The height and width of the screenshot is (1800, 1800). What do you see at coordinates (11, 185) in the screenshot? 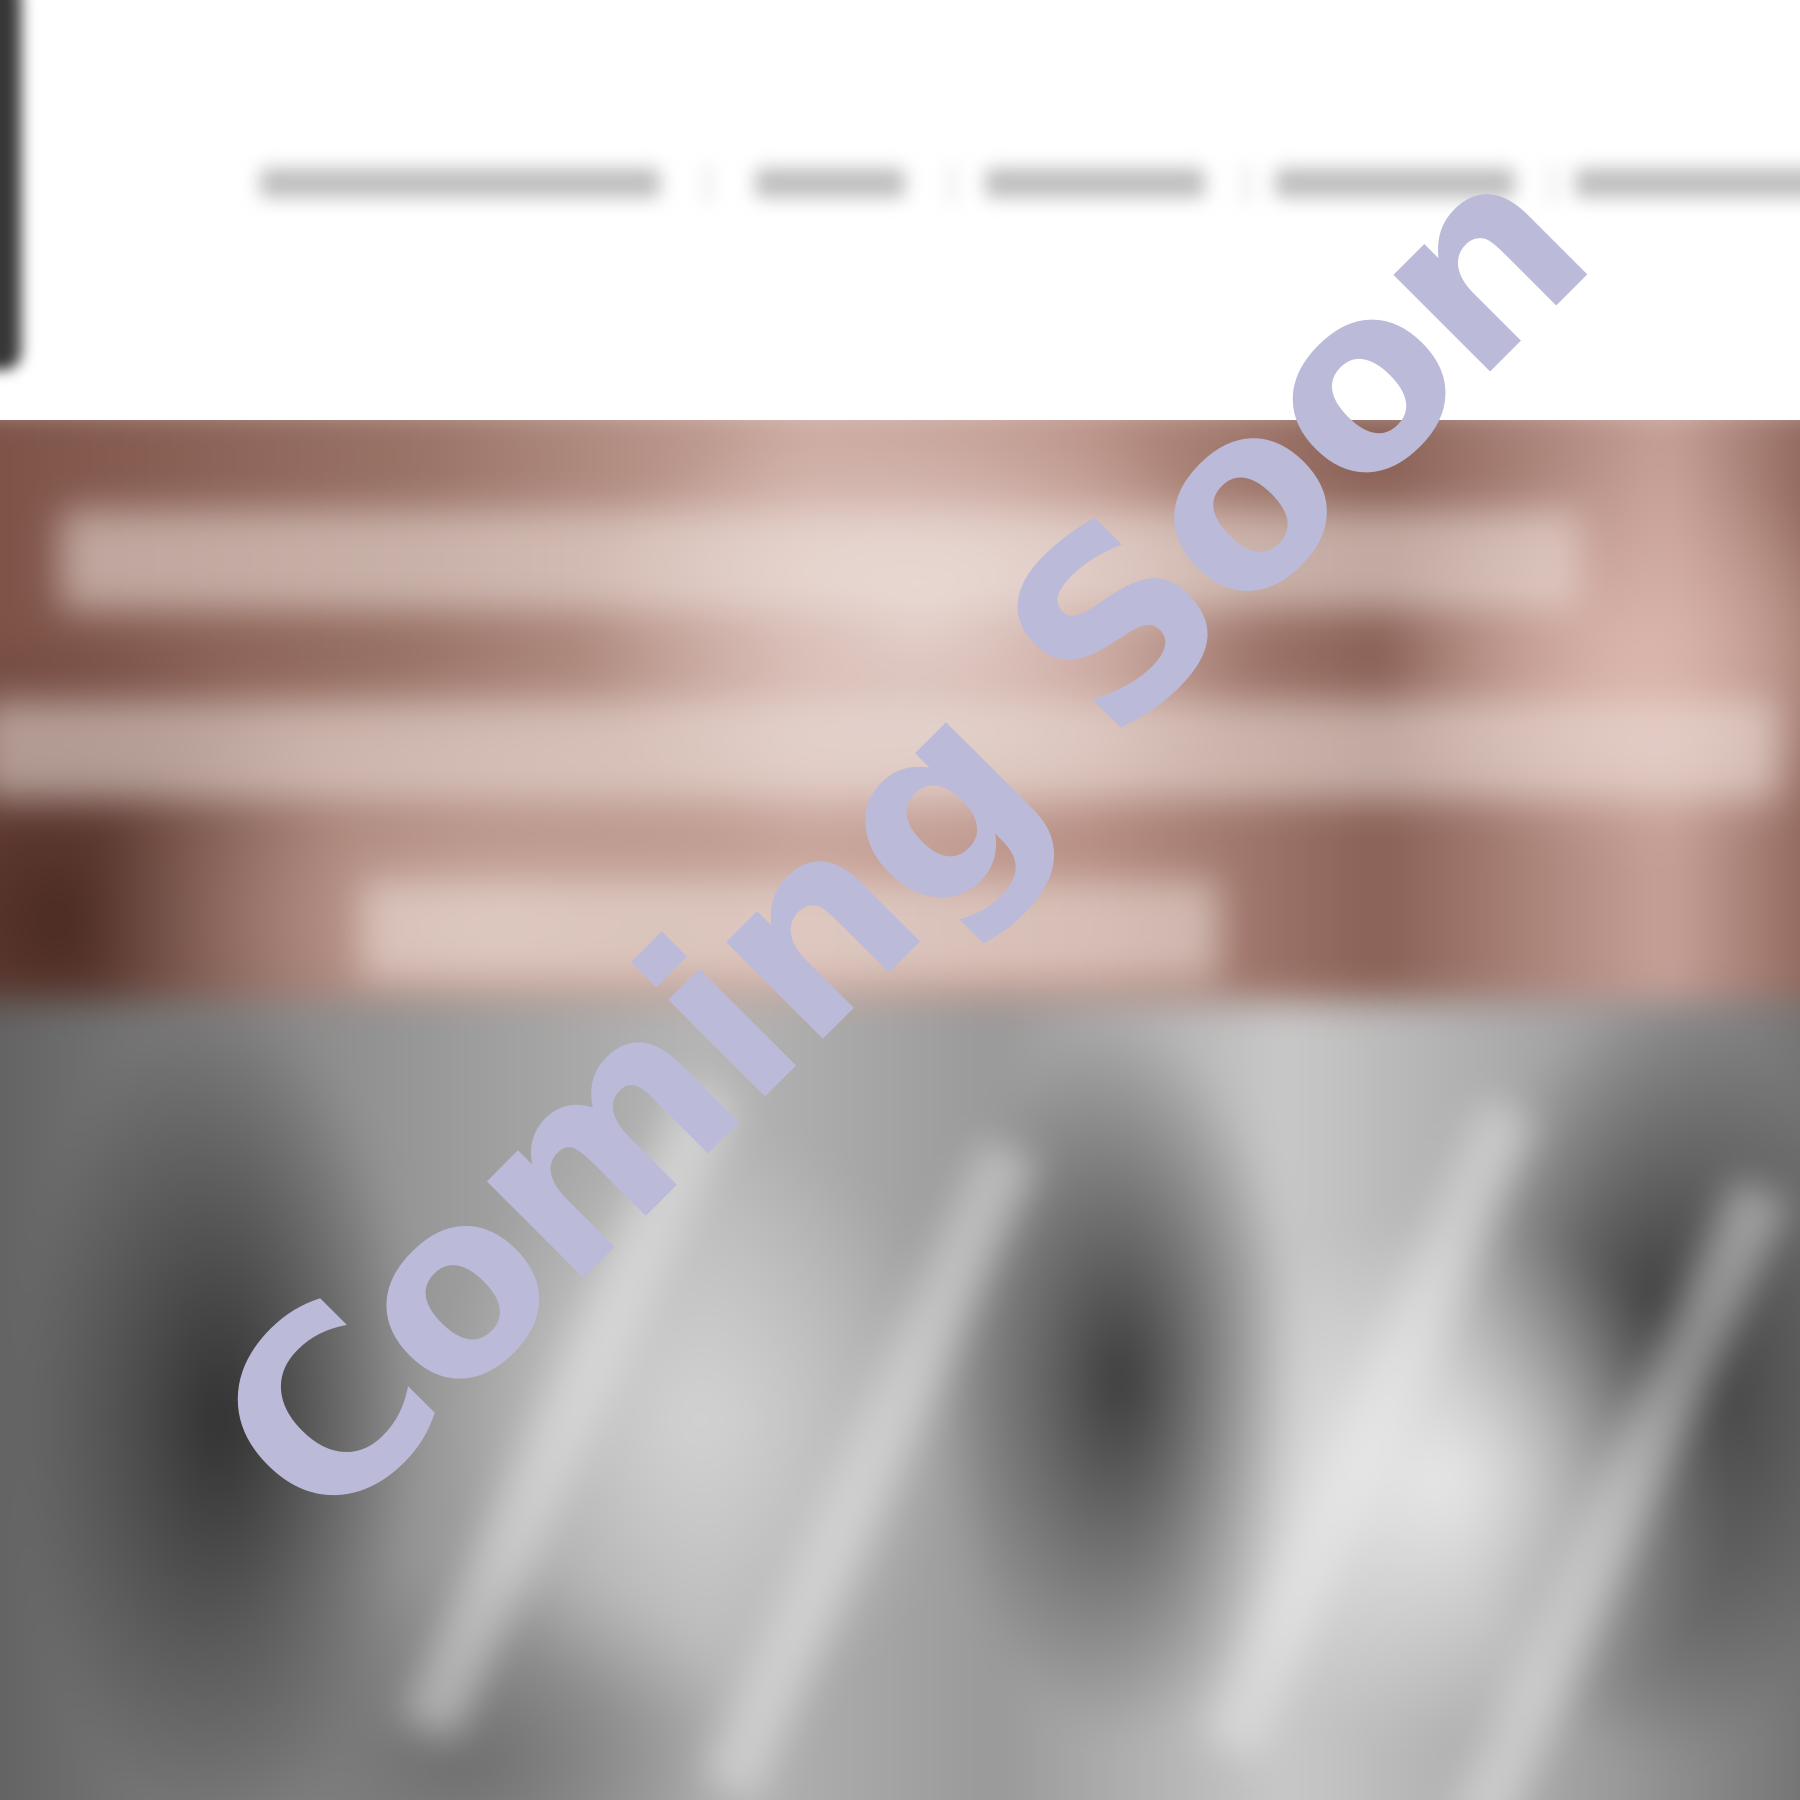
I see `logo-blurred` at bounding box center [11, 185].